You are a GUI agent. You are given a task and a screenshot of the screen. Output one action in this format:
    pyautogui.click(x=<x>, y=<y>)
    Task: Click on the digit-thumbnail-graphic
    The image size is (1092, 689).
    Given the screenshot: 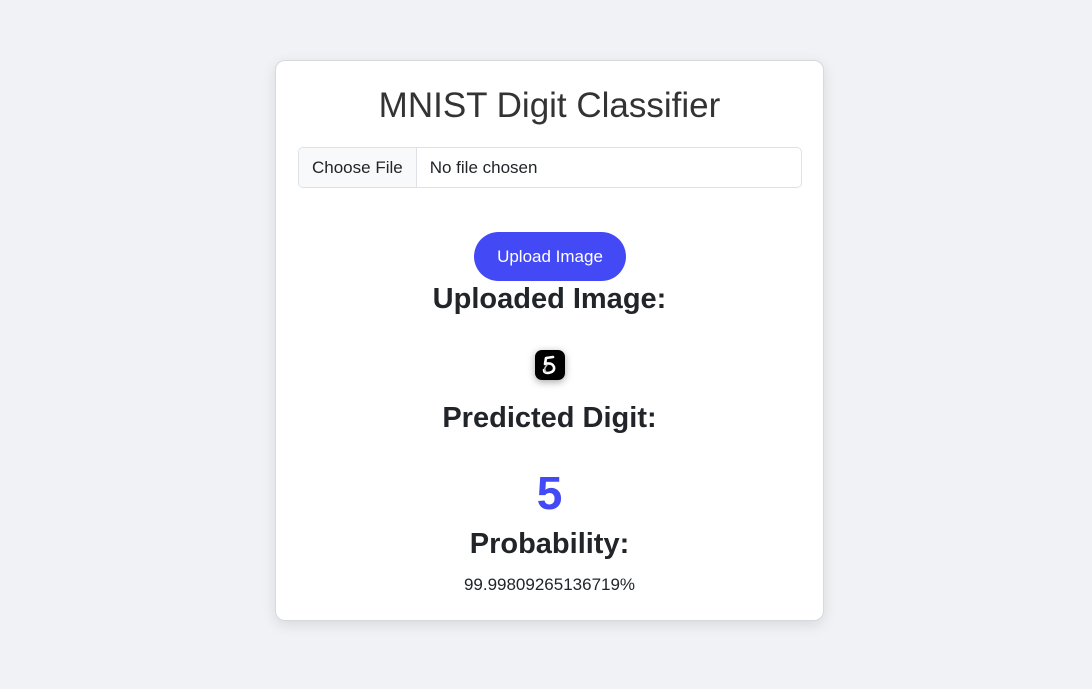 What is the action you would take?
    pyautogui.click(x=549, y=365)
    